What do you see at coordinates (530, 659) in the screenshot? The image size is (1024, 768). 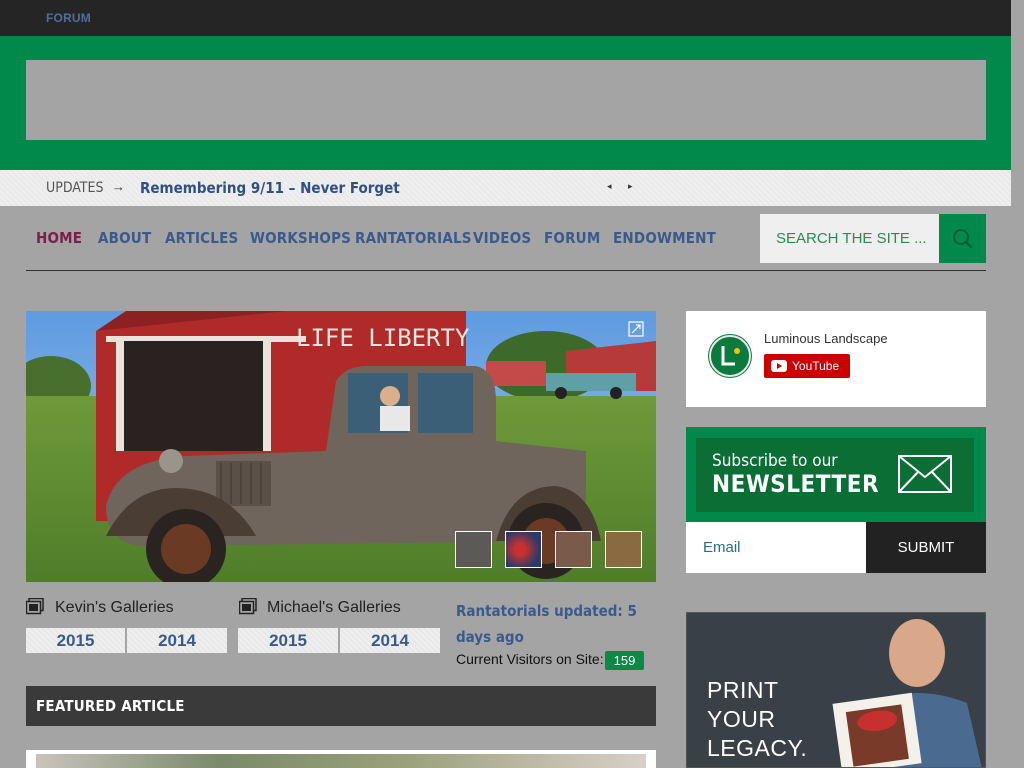 I see `visitors-label: Current Visitors on Site:` at bounding box center [530, 659].